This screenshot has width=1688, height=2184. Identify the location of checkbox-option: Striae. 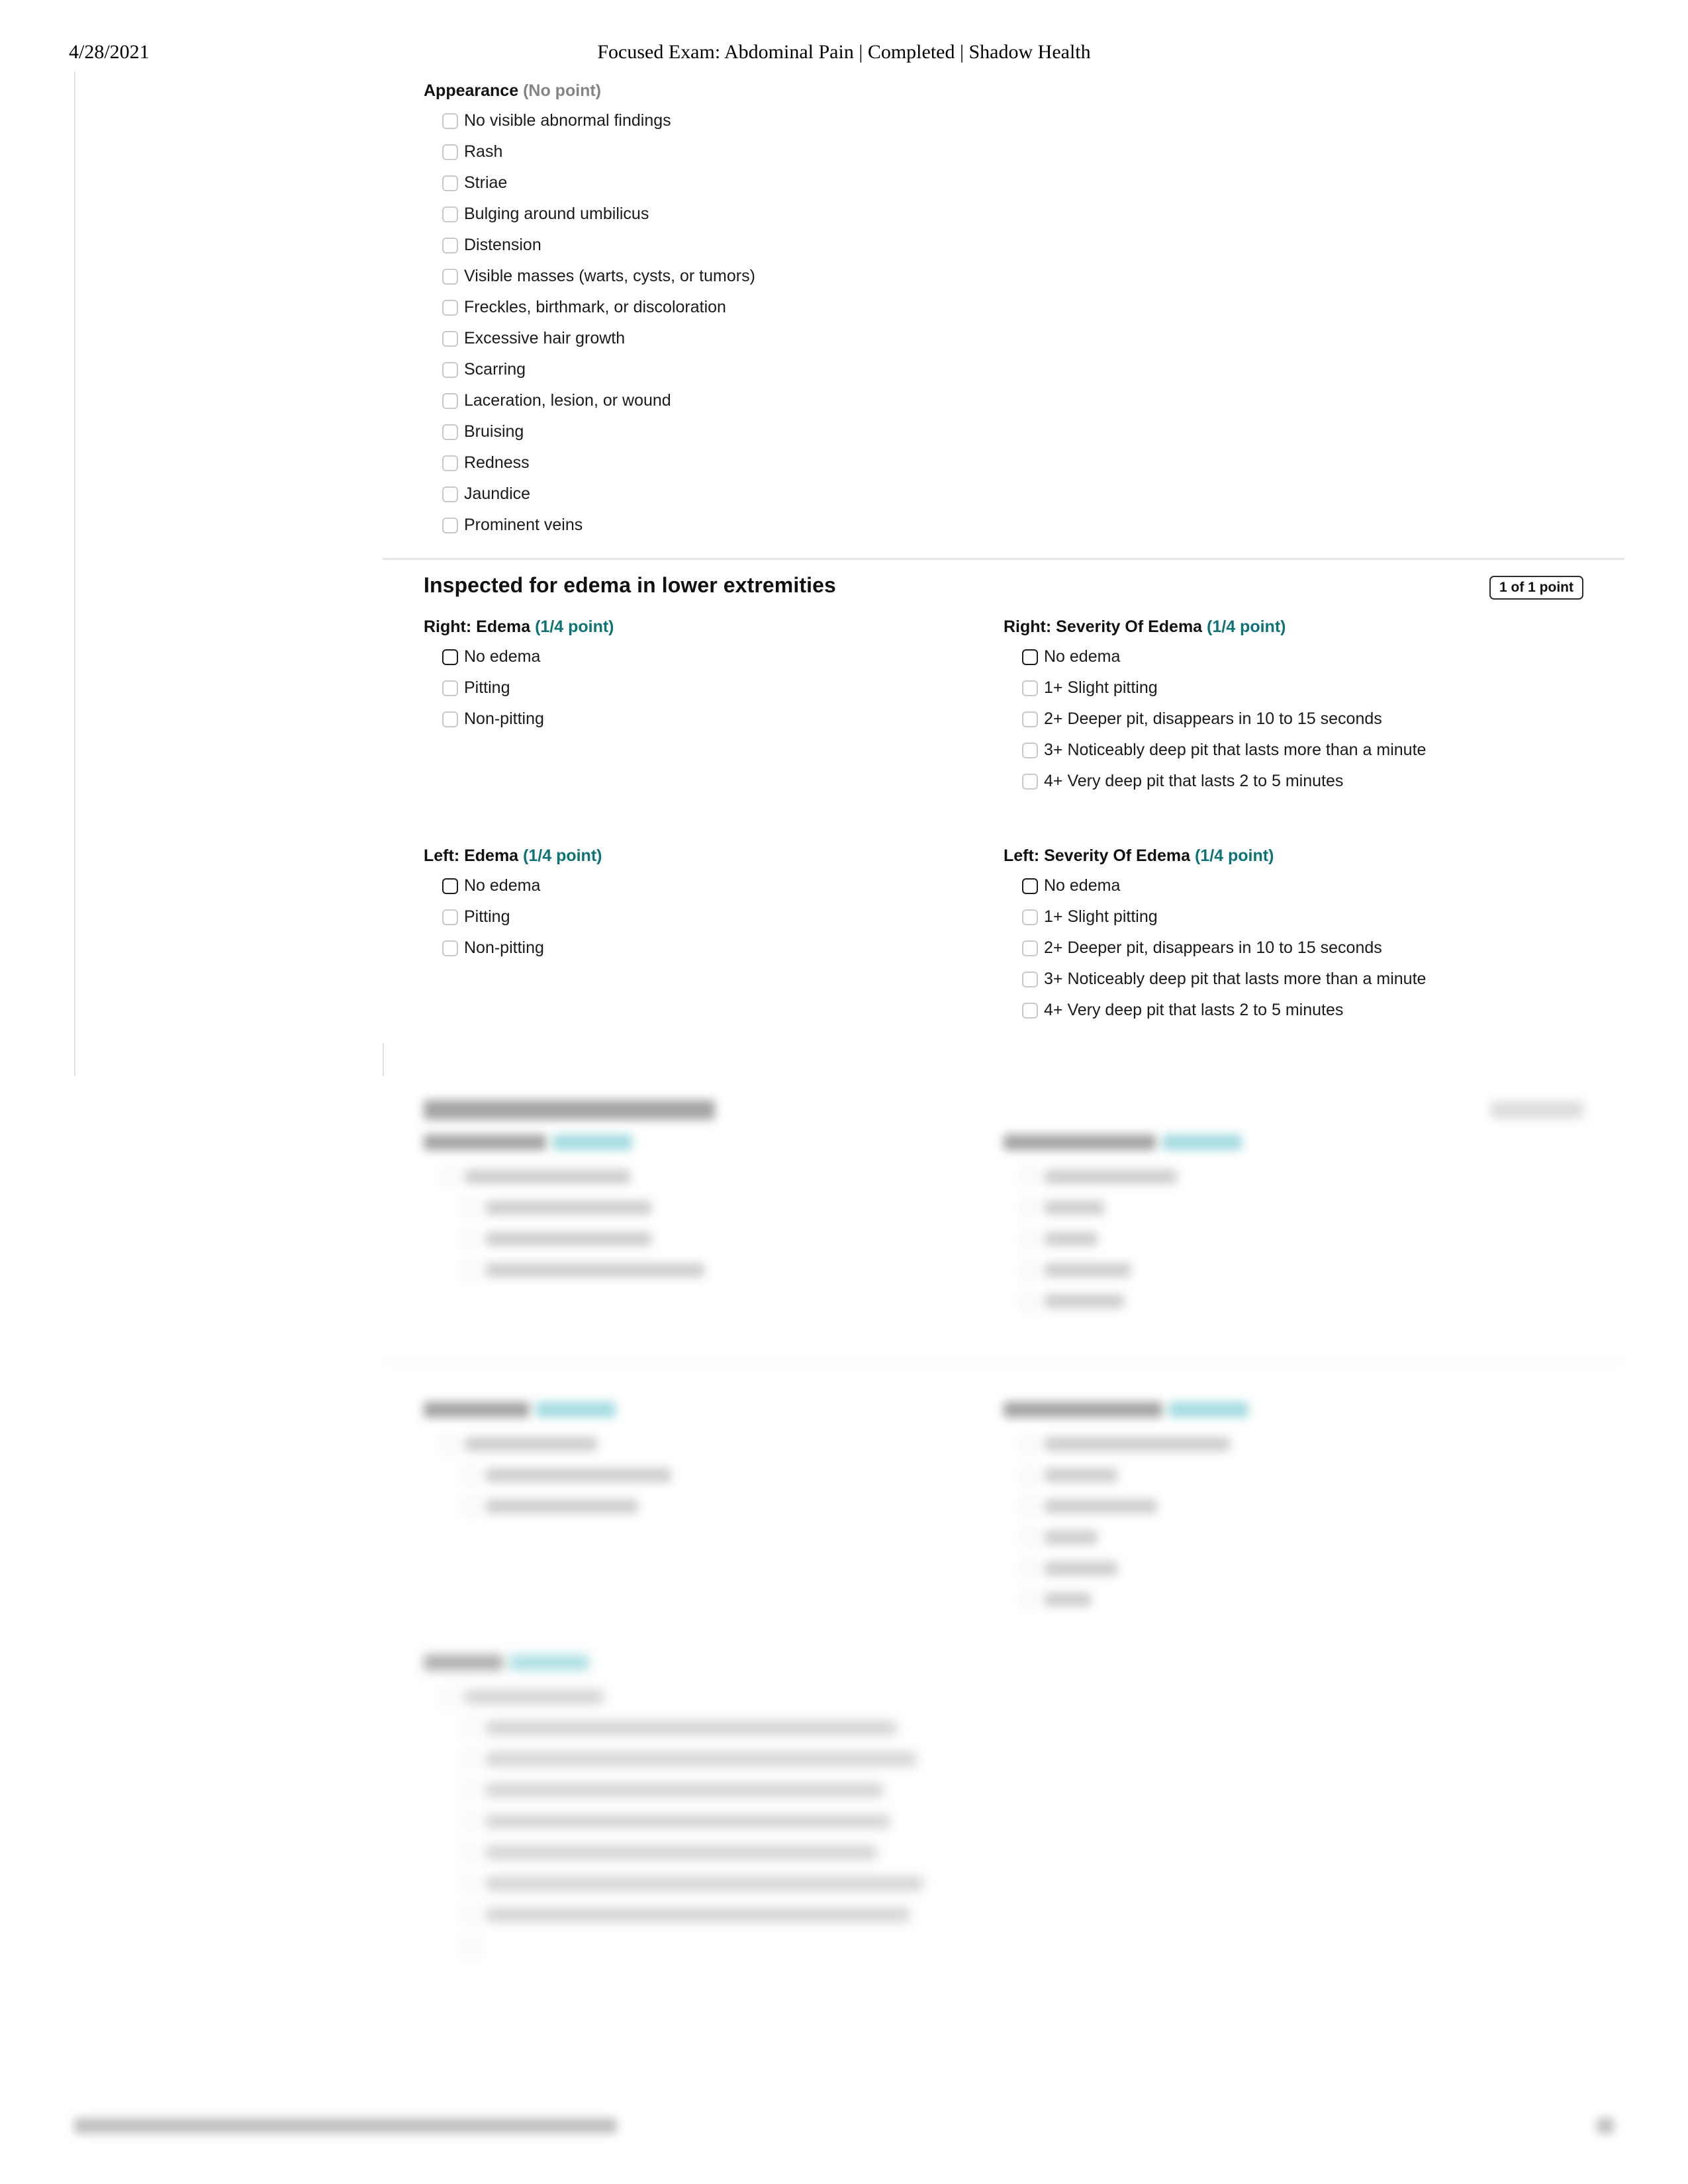
(1003, 183).